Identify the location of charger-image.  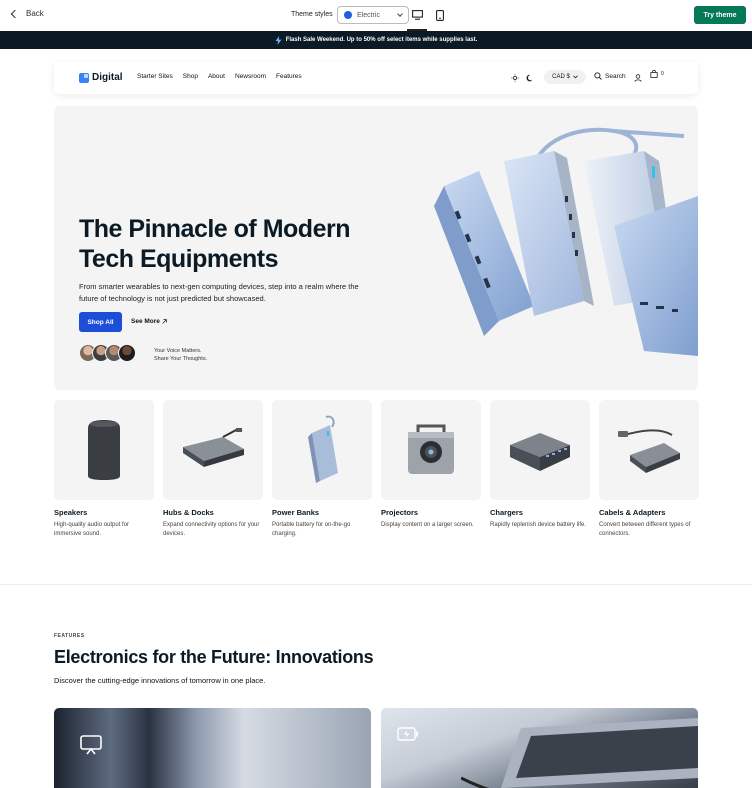
(540, 452).